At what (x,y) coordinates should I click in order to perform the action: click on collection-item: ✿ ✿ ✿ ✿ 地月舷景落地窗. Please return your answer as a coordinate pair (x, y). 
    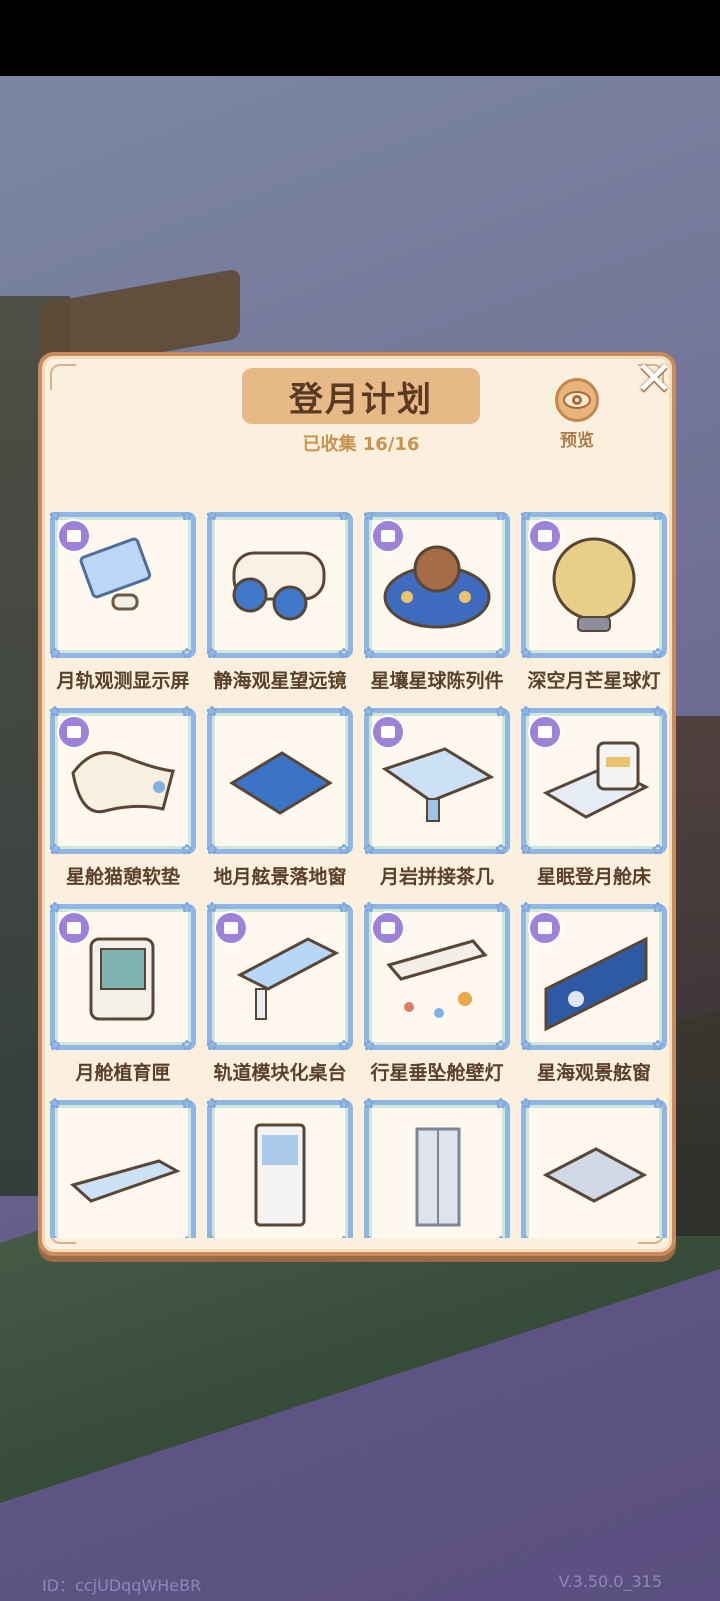
    Looking at the image, I should click on (280, 797).